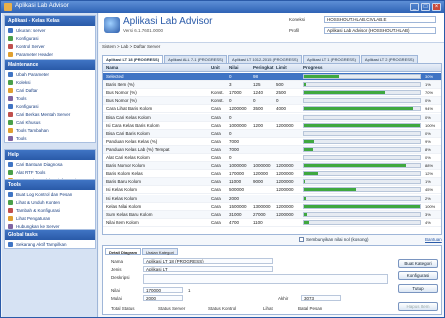 Image resolution: width=445 pixels, height=318 pixels. What do you see at coordinates (380, 19) in the screenshot?
I see `server-field: HOSSHOUT.HLAB.CIVLAB.E` at bounding box center [380, 19].